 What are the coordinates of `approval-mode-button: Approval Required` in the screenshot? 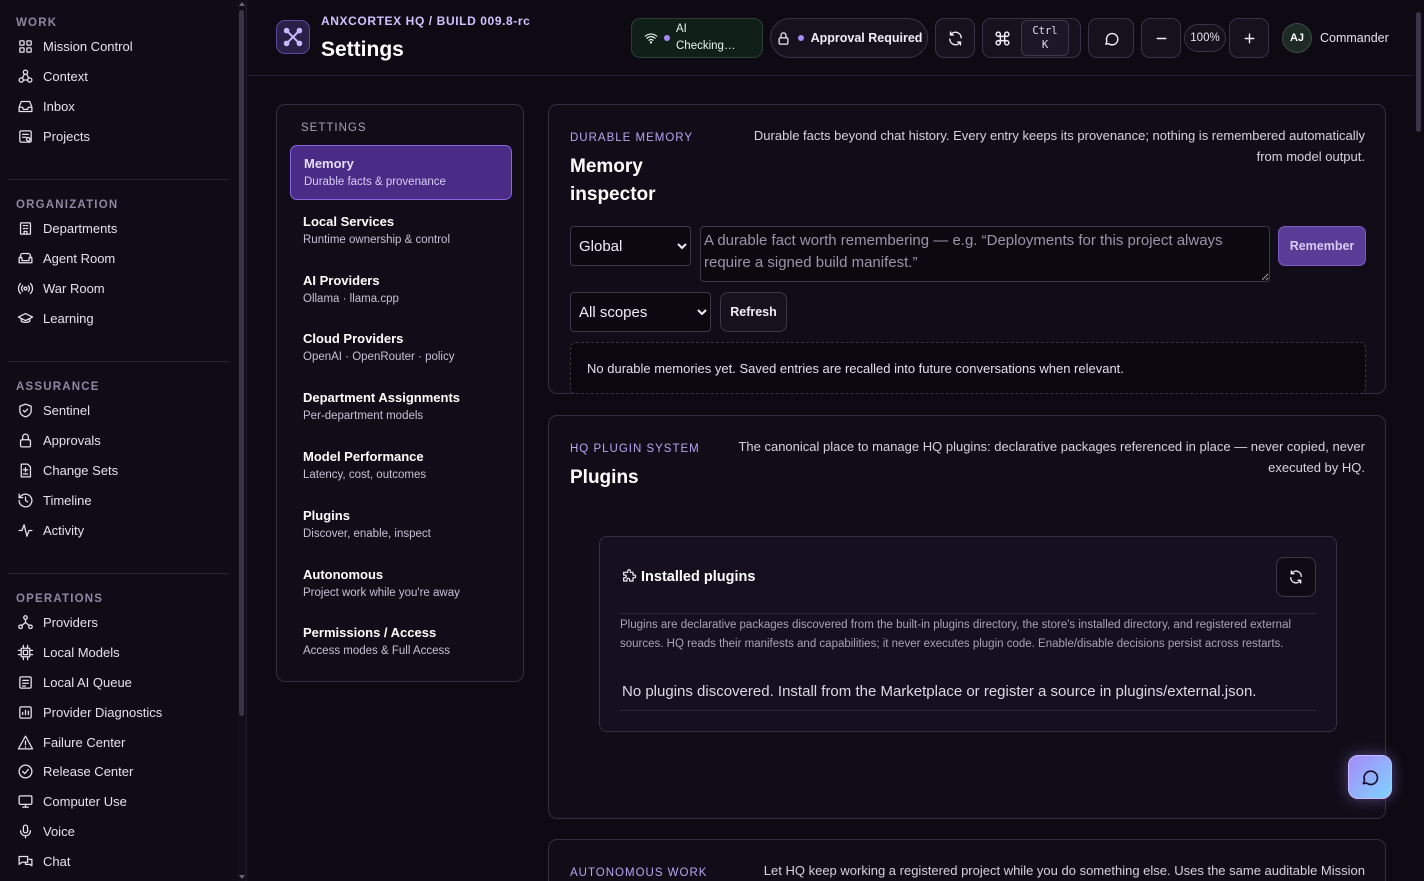 It's located at (849, 38).